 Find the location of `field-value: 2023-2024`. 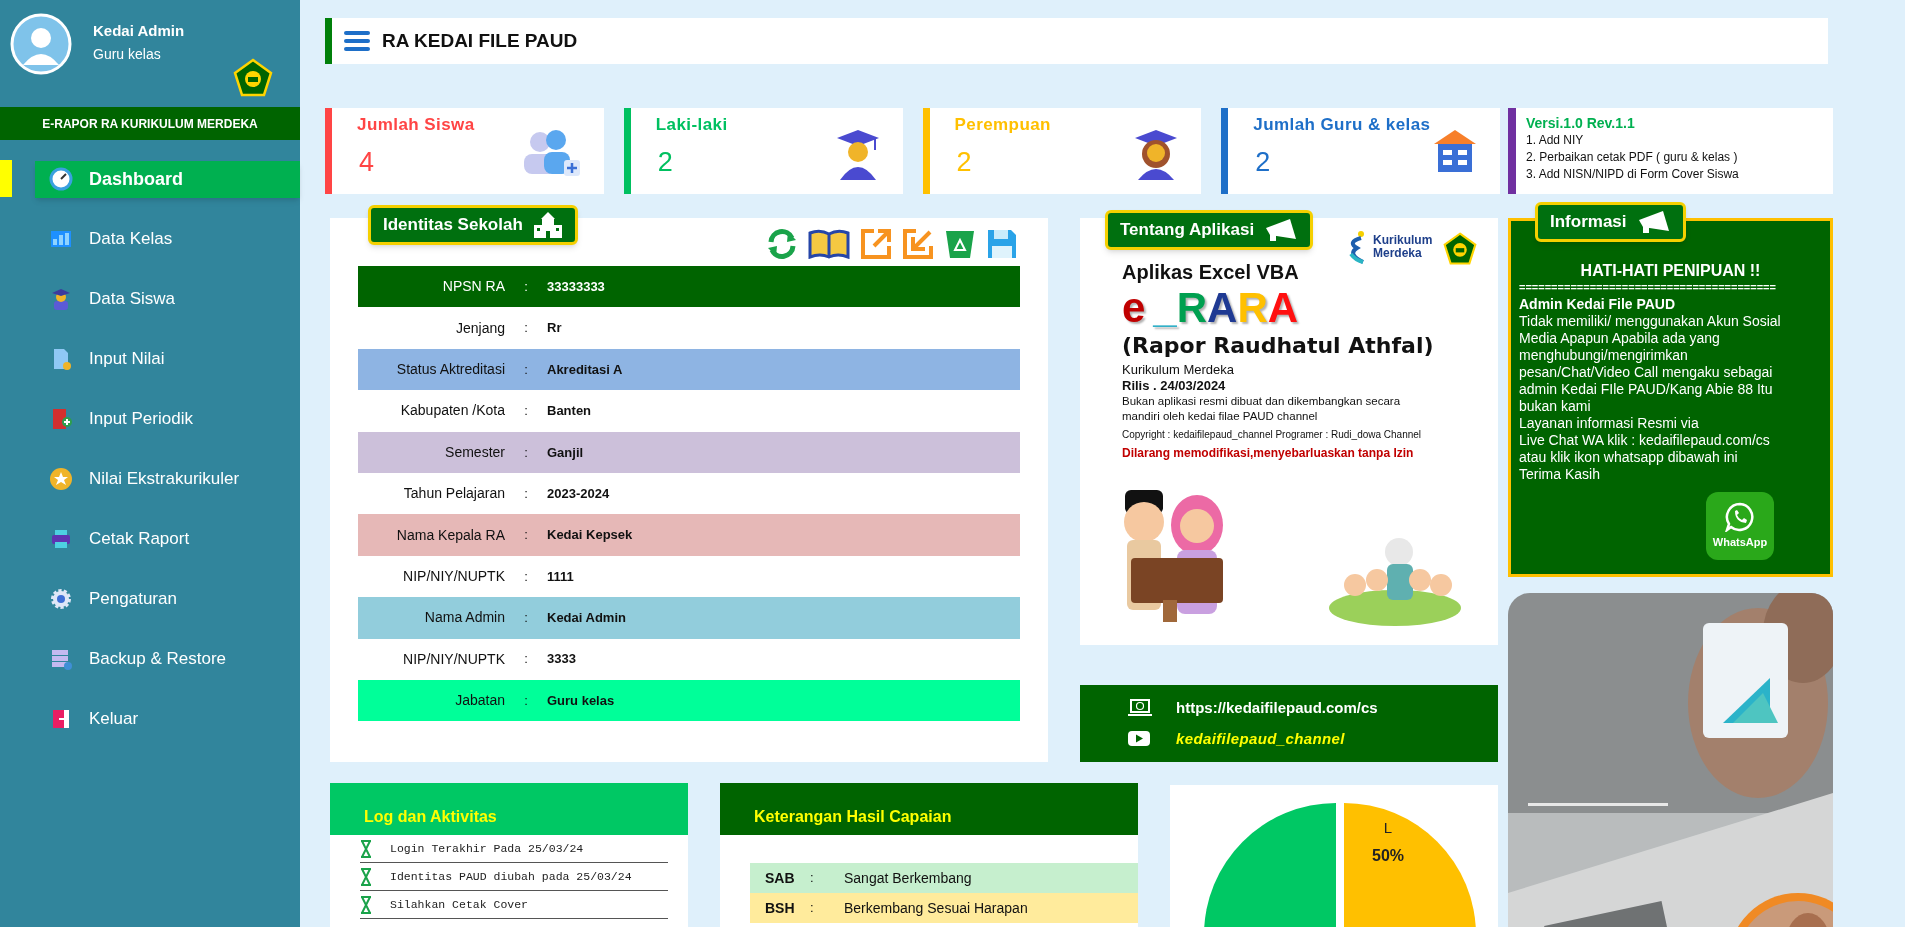

field-value: 2023-2024 is located at coordinates (578, 493).